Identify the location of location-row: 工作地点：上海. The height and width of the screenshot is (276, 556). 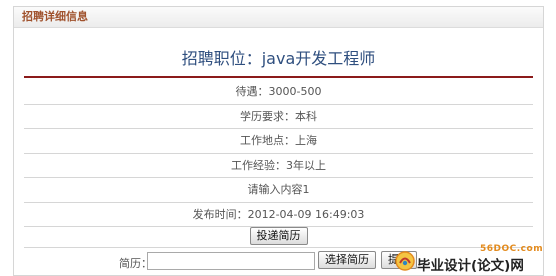
(278, 141).